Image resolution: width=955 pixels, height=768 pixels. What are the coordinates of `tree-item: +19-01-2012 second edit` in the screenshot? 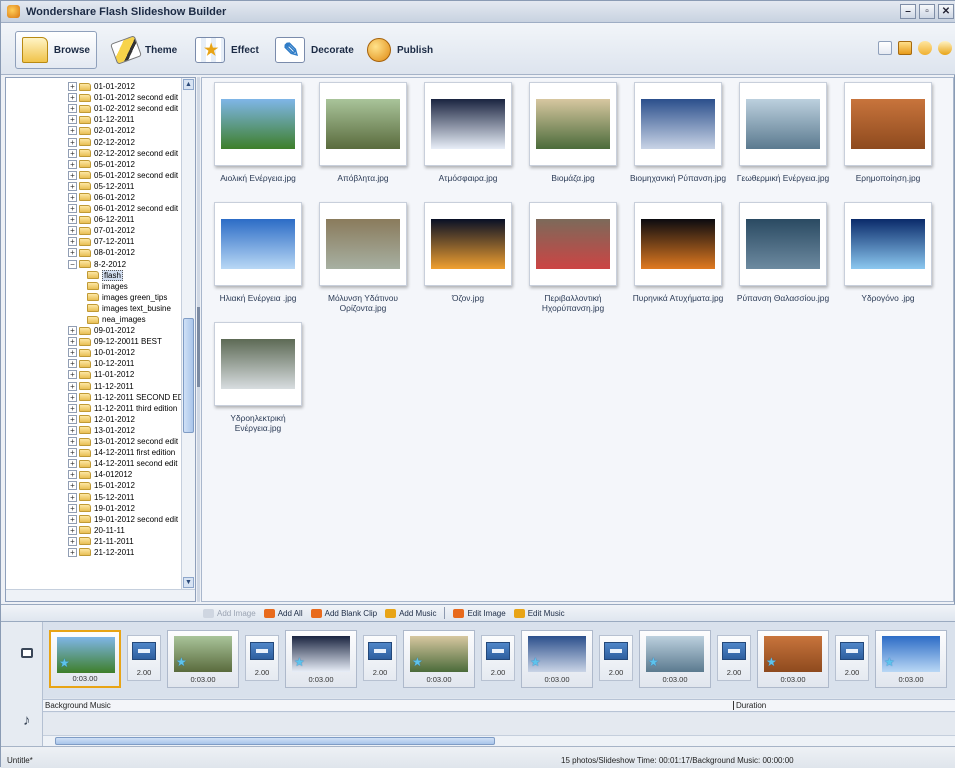 It's located at (94, 519).